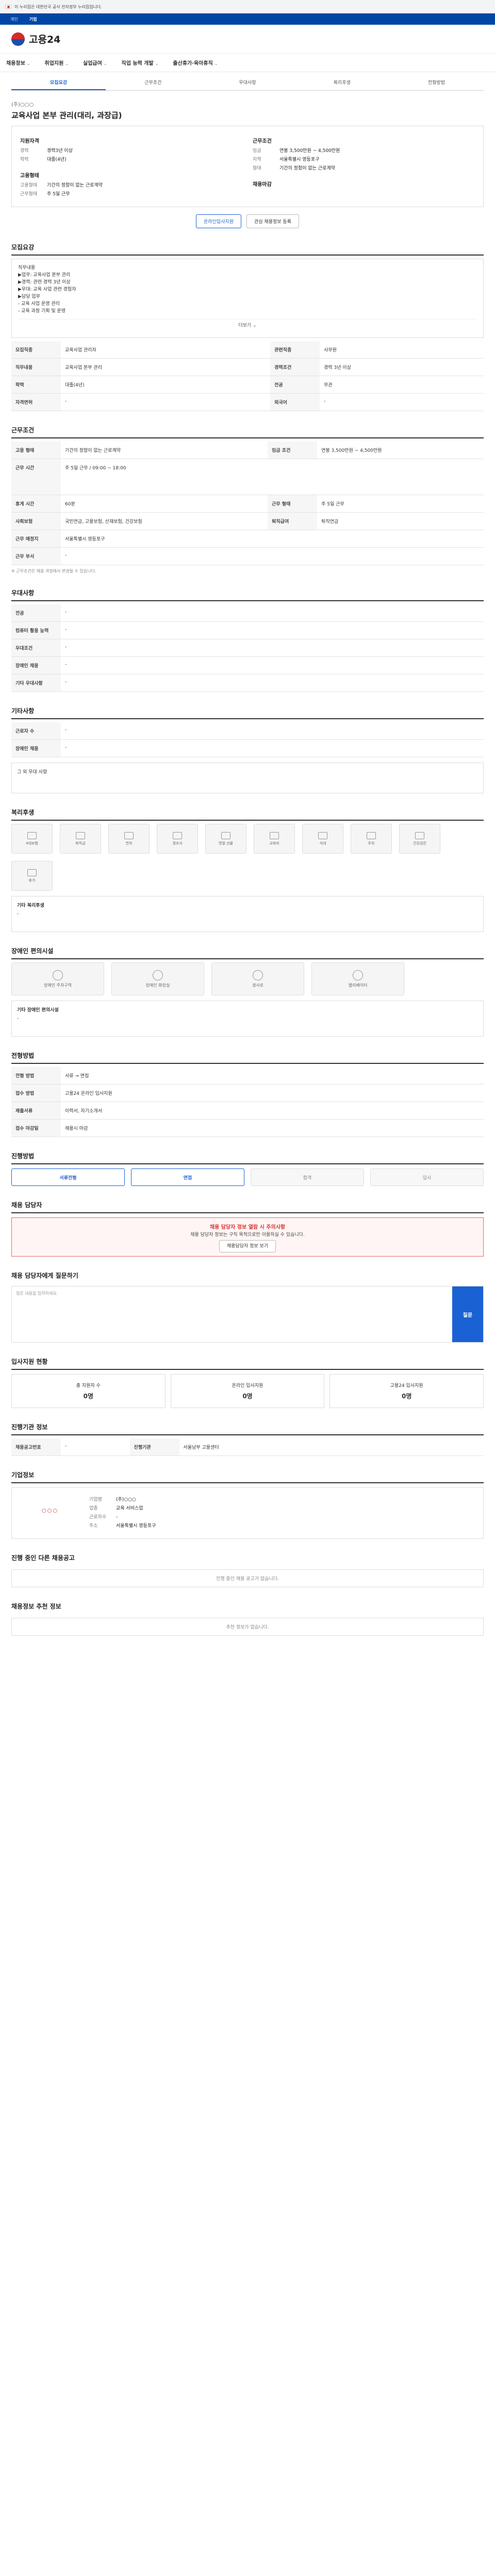  I want to click on welfare-item: 4대보험, so click(32, 839).